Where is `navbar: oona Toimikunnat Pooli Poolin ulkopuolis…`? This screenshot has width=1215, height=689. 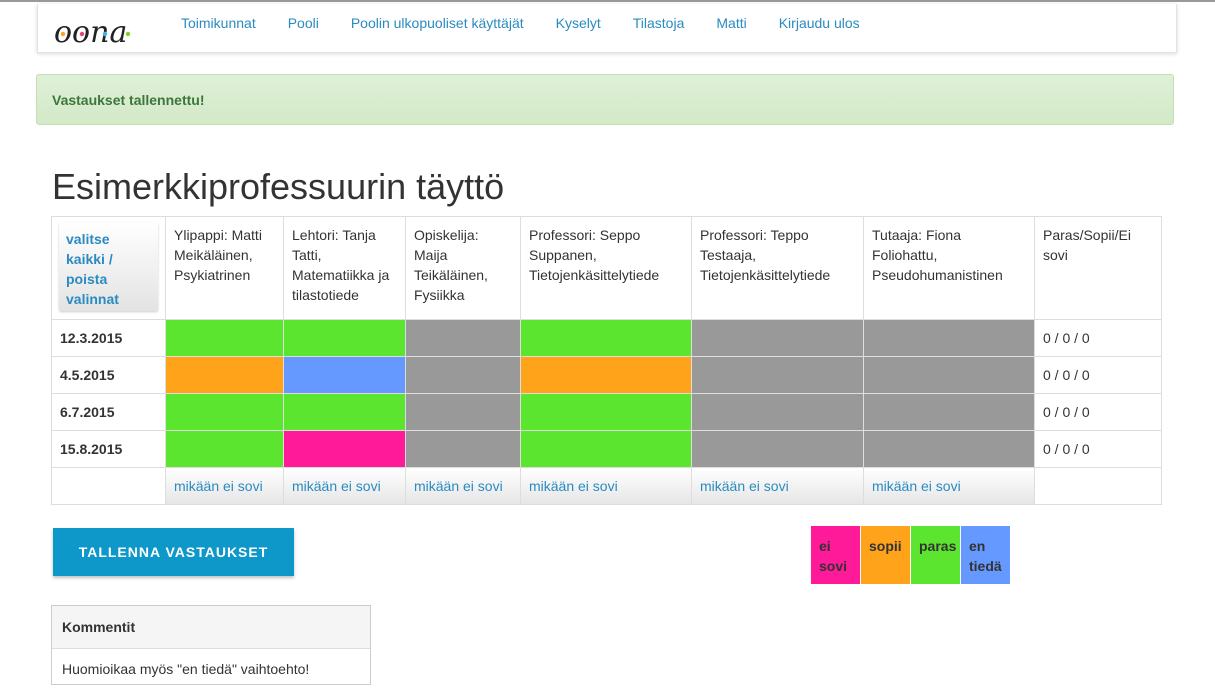
navbar: oona Toimikunnat Pooli Poolin ulkopuolis… is located at coordinates (607, 28).